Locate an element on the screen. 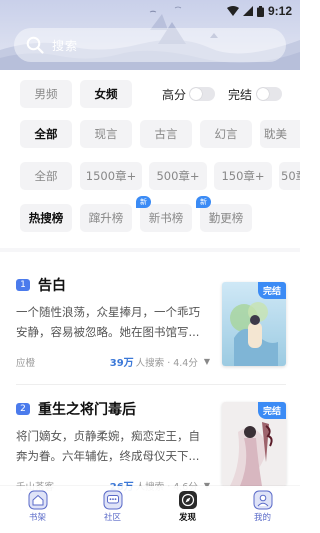 The image size is (320, 533). length-150: 150章+ is located at coordinates (243, 176).